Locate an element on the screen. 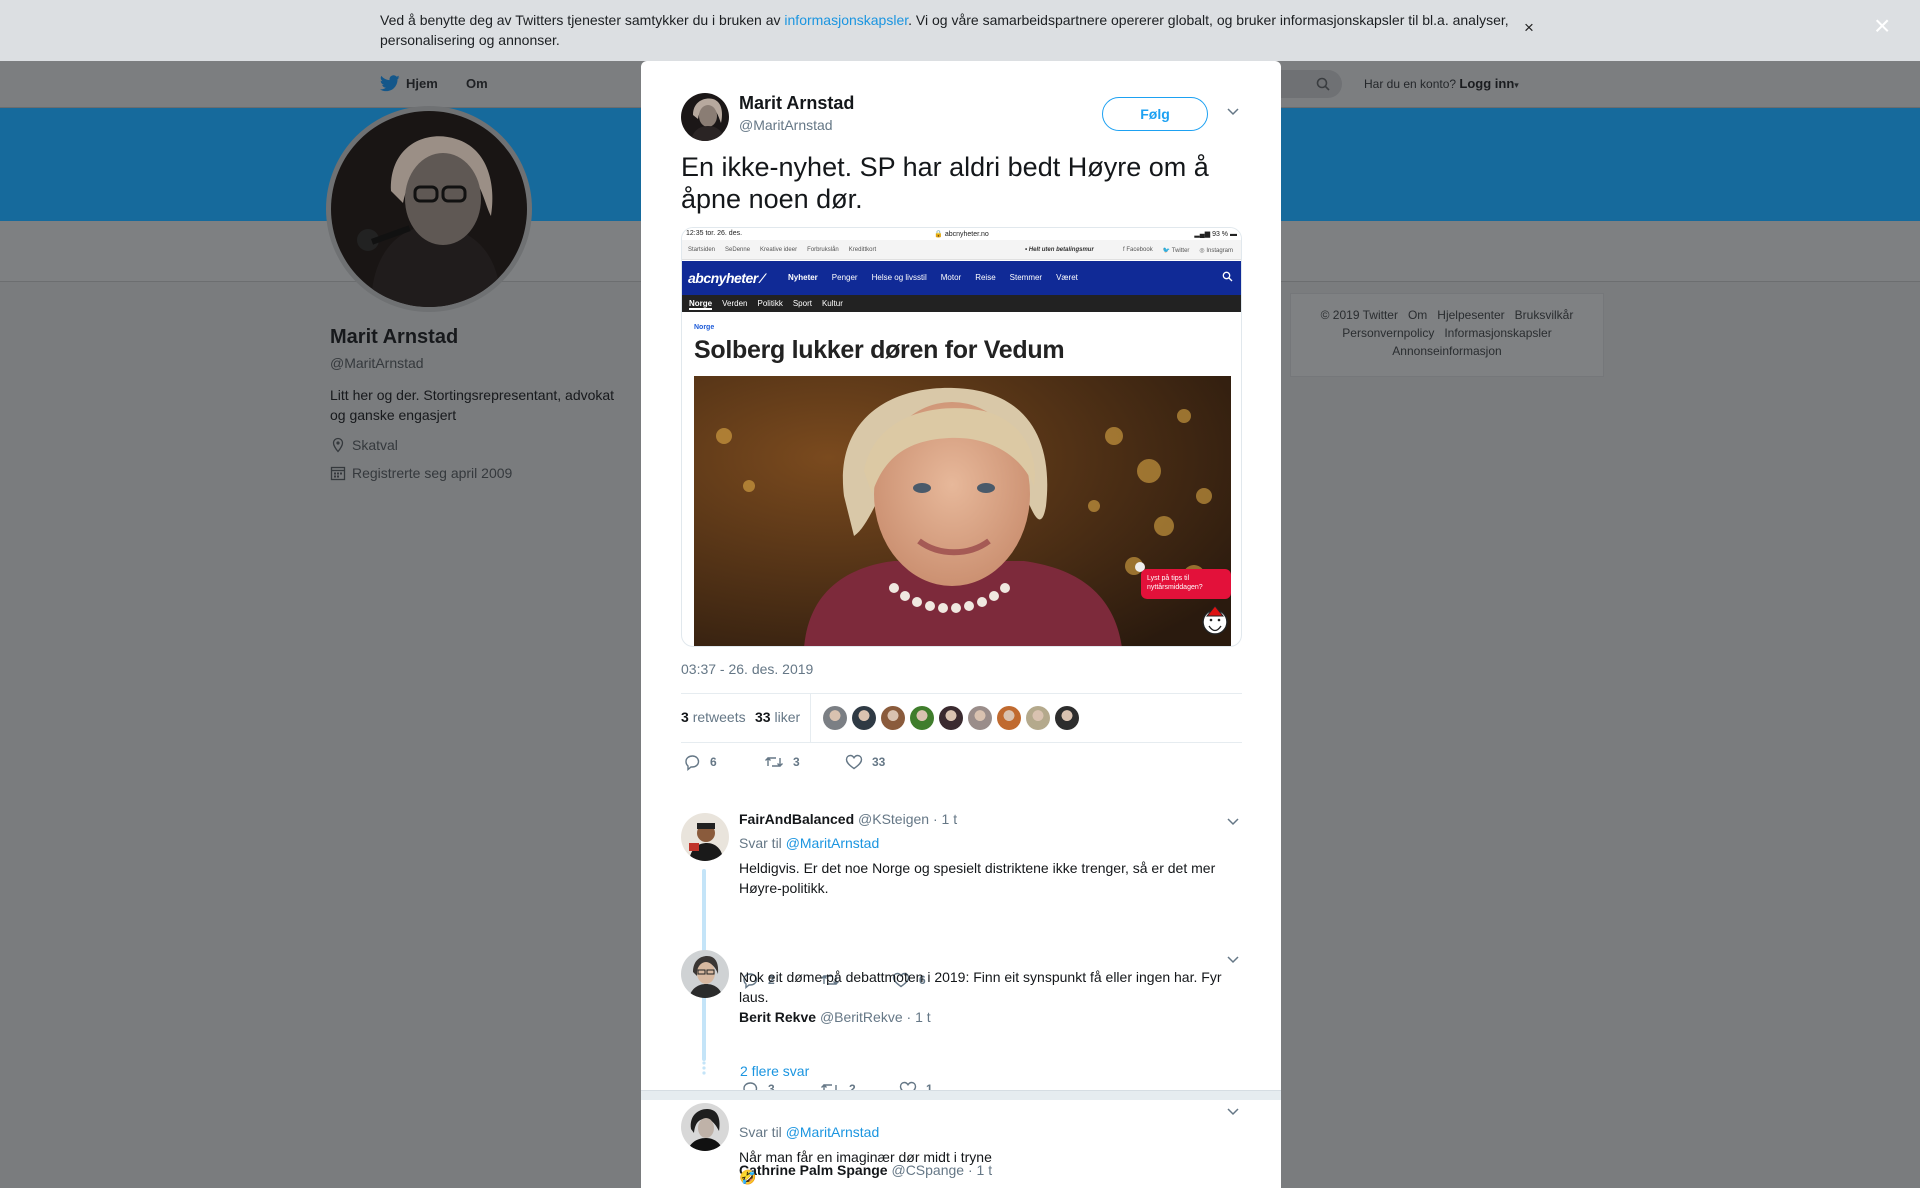 This screenshot has width=1920, height=1188. tweet-actions: 6 3 33 is located at coordinates (784, 762).